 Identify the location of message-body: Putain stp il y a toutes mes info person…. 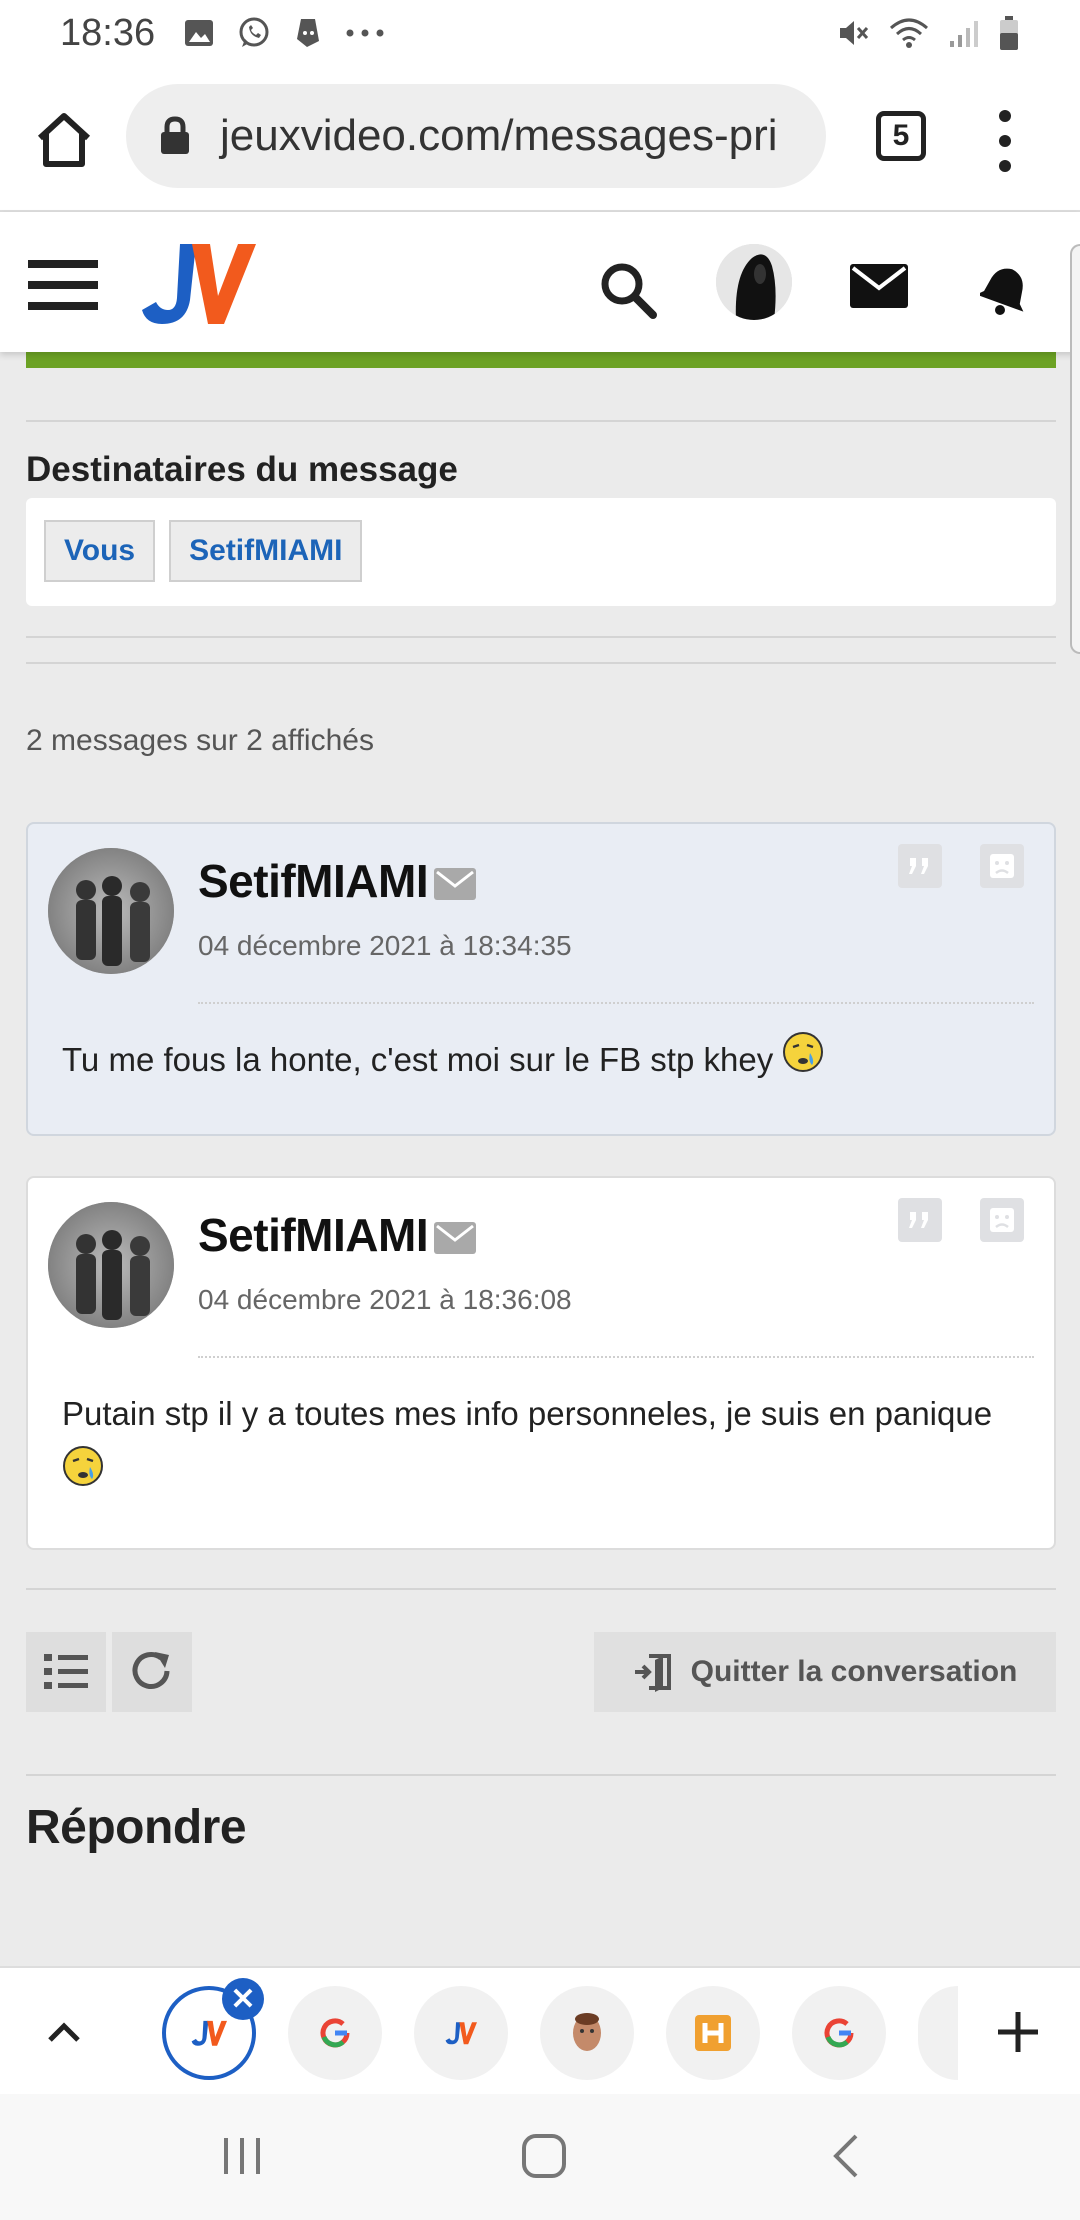
(542, 1444).